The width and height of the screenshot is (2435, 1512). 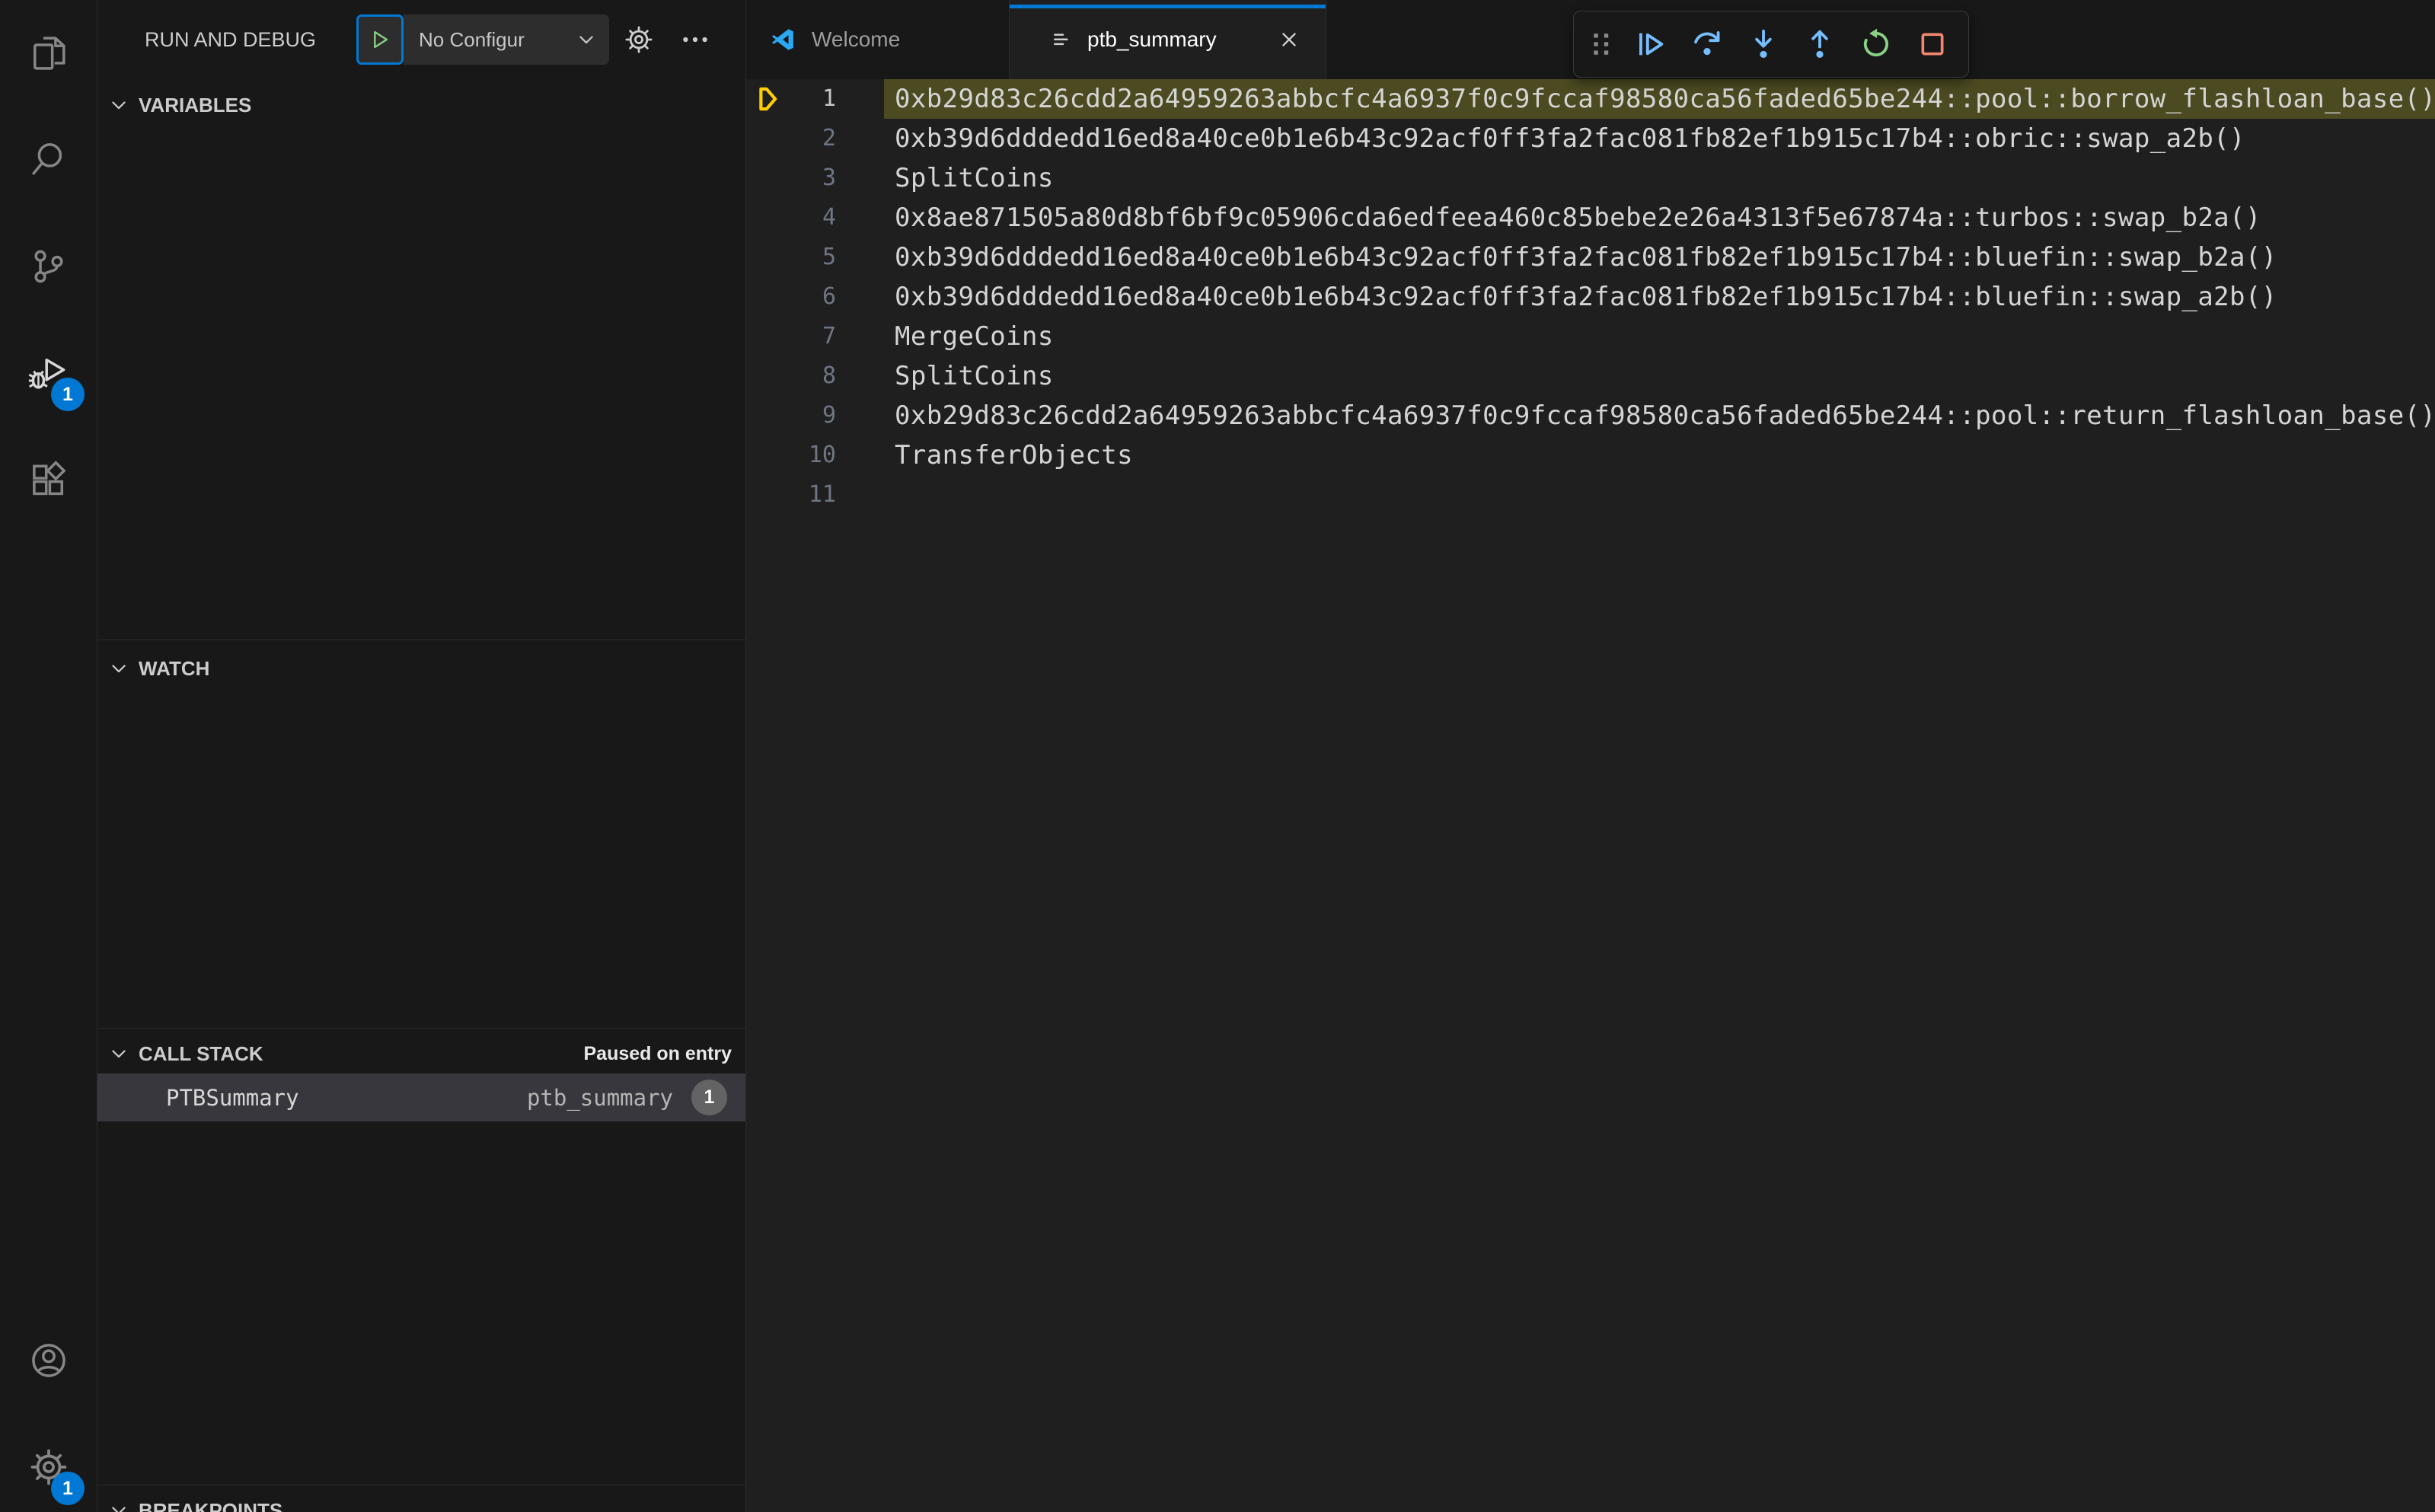 What do you see at coordinates (1590, 455) in the screenshot?
I see `editor-line: 10 TransferObjects` at bounding box center [1590, 455].